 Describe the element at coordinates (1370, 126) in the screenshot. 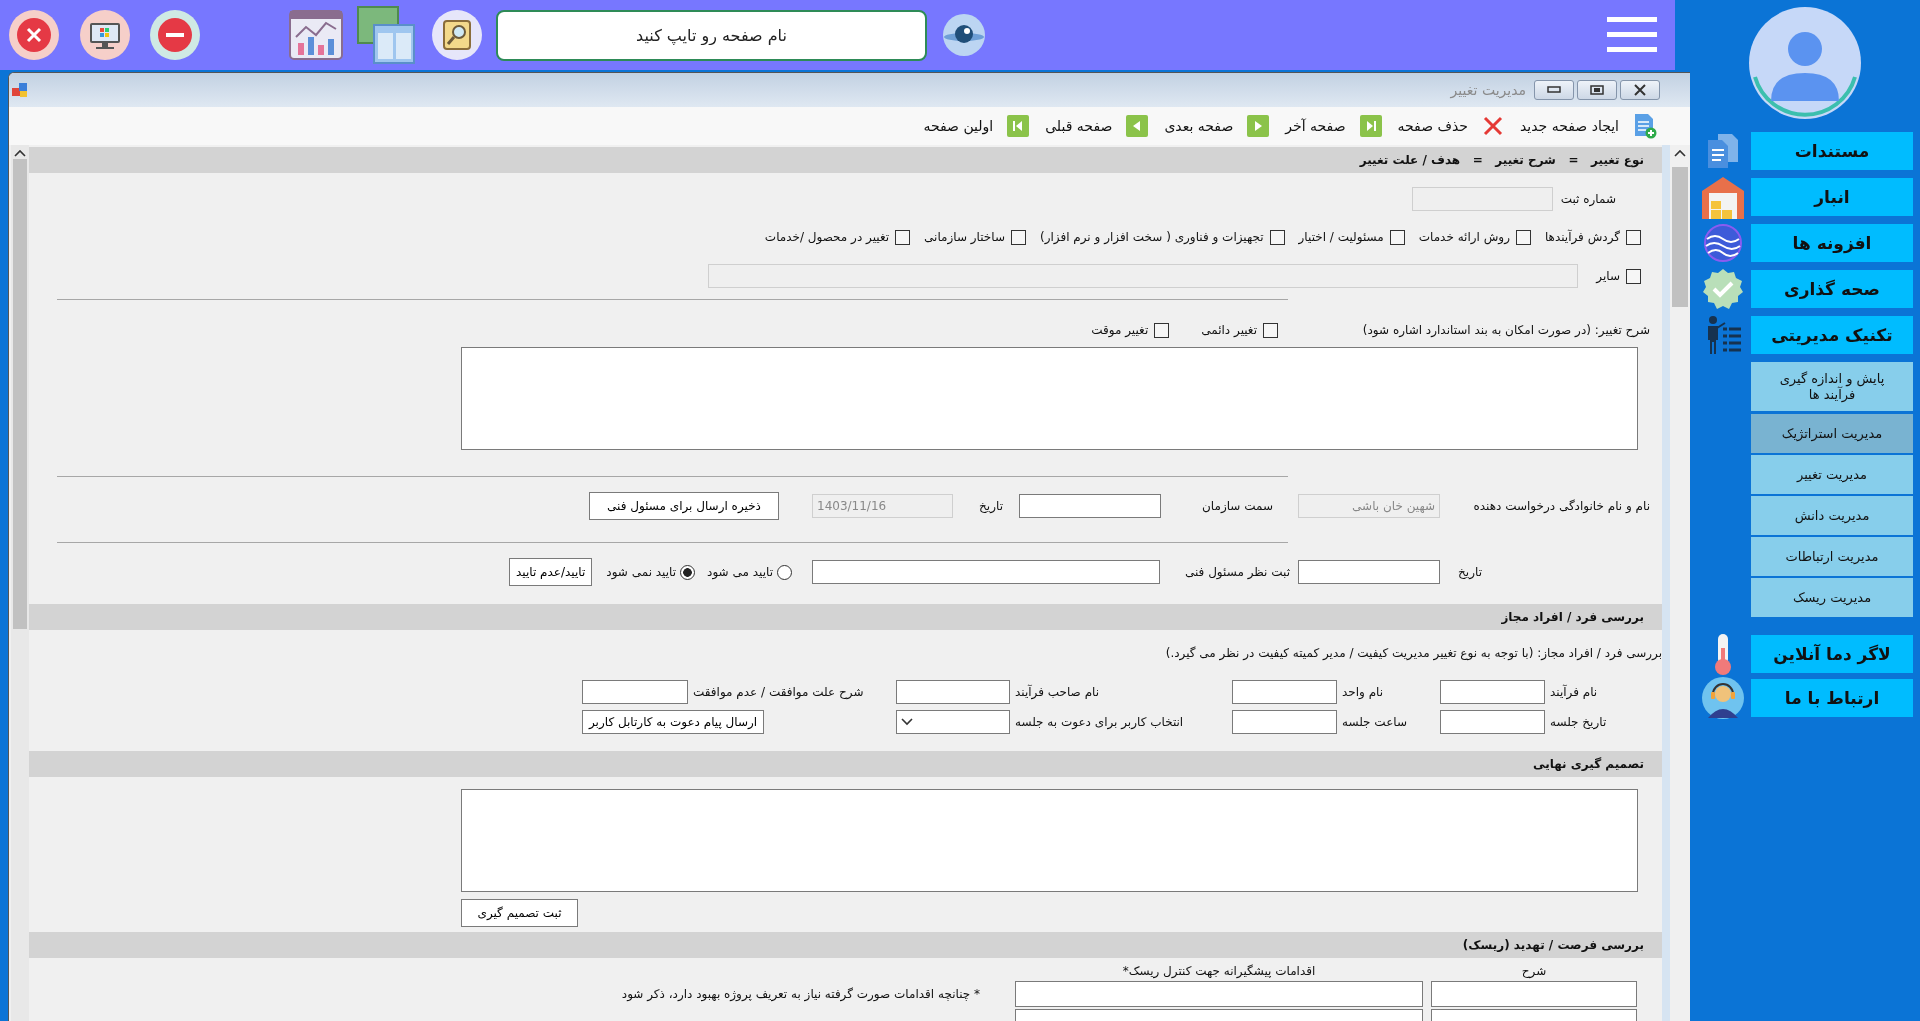

I see `skip-end-icon` at that location.